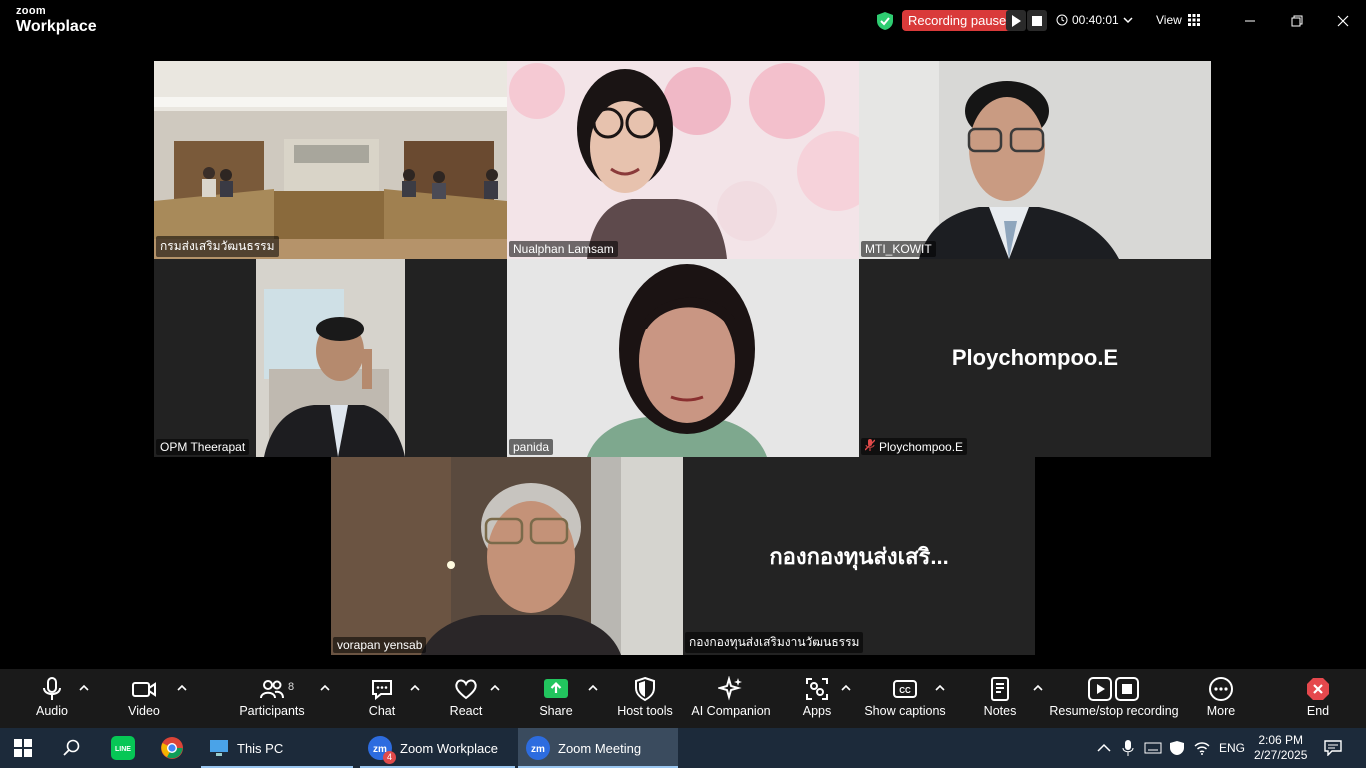  I want to click on conference-room-video, so click(330, 160).